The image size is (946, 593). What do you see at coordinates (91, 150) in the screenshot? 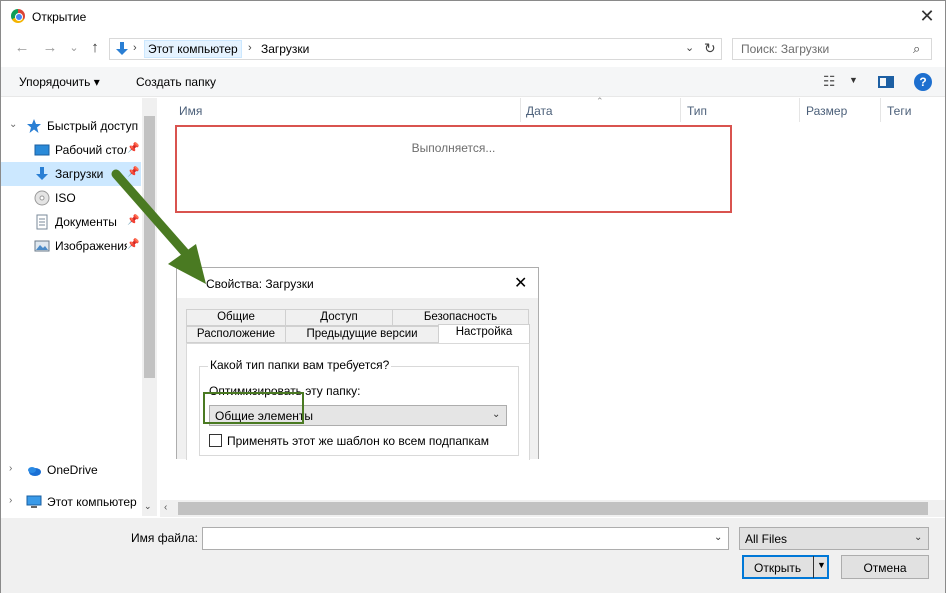
I see `sidebar-item-label: Рабочий стол` at bounding box center [91, 150].